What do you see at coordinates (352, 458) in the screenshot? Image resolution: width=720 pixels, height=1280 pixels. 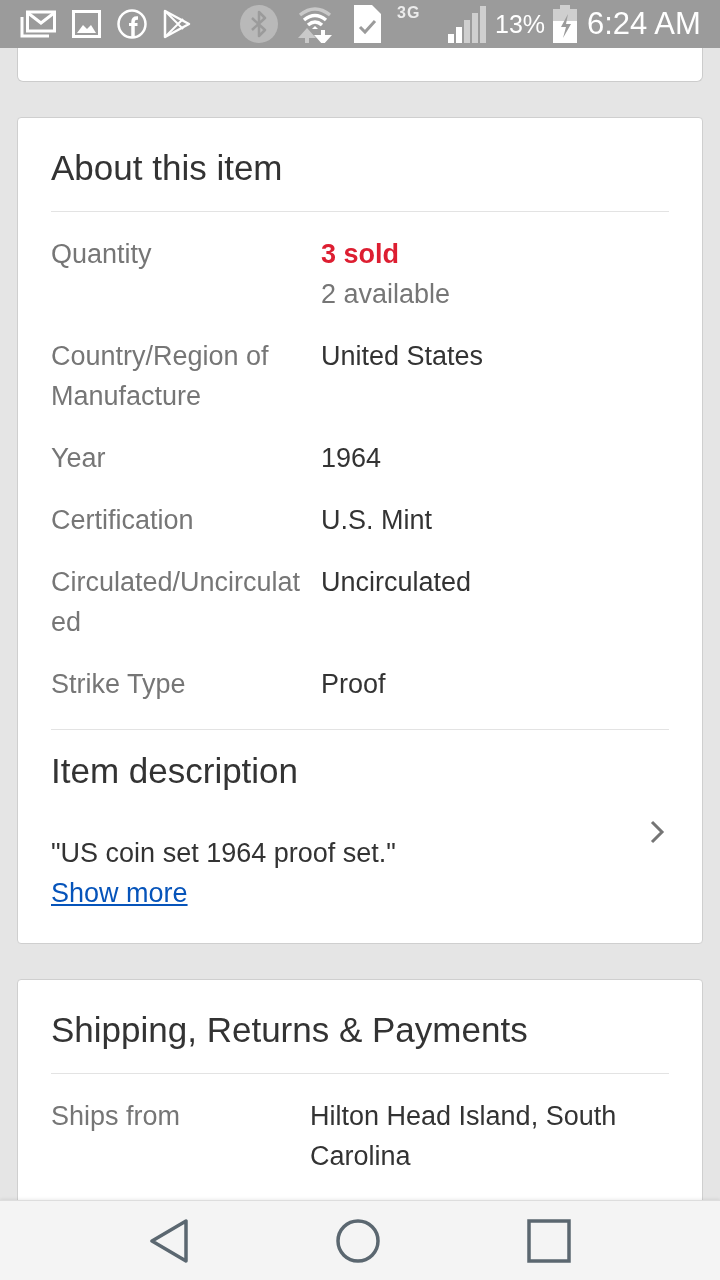 I see `spec-value: 1964` at bounding box center [352, 458].